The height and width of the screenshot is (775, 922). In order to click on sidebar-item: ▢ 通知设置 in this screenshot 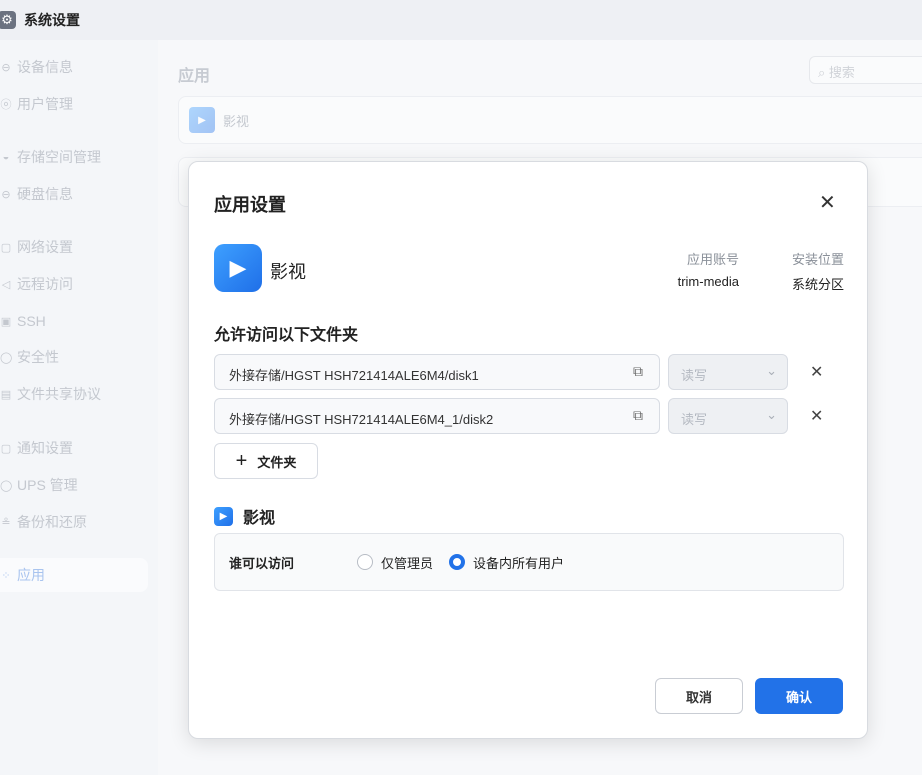, I will do `click(74, 448)`.